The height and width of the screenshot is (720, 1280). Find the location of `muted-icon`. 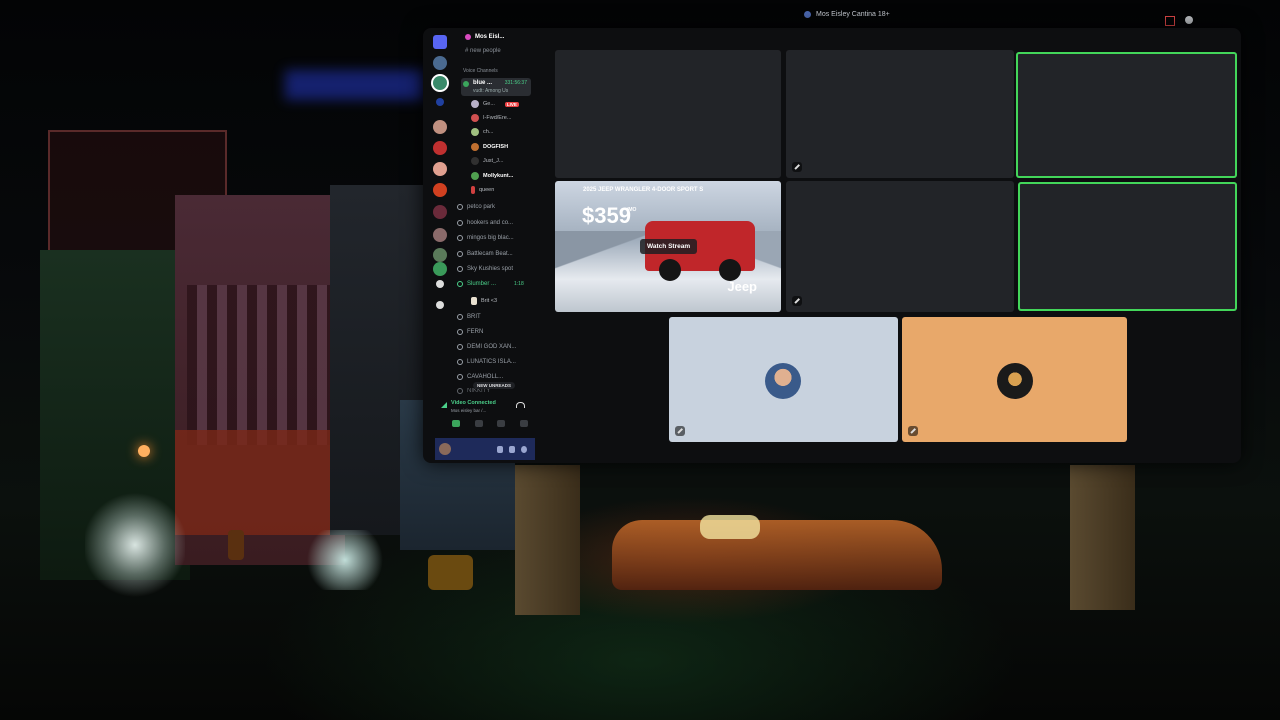

muted-icon is located at coordinates (797, 167).